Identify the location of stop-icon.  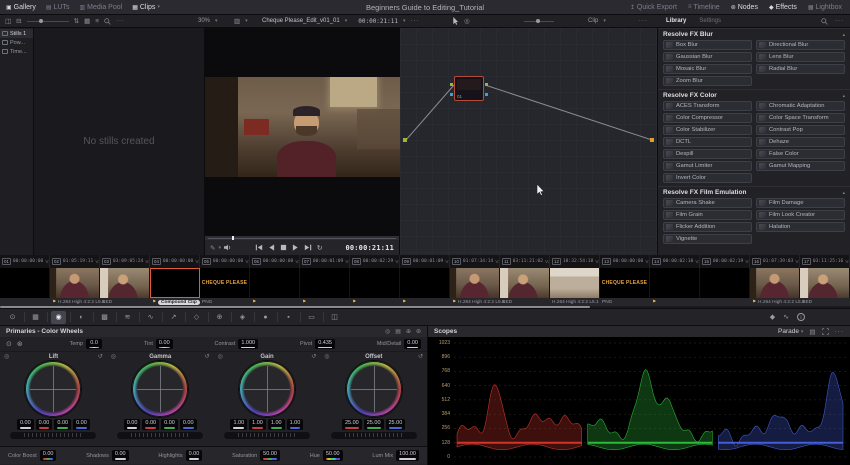
(283, 247).